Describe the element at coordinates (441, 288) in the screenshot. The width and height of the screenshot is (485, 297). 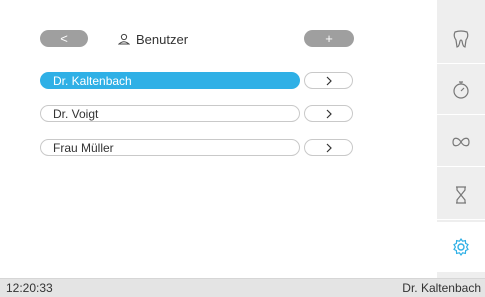
I see `status-user: Dr. Kaltenbach` at that location.